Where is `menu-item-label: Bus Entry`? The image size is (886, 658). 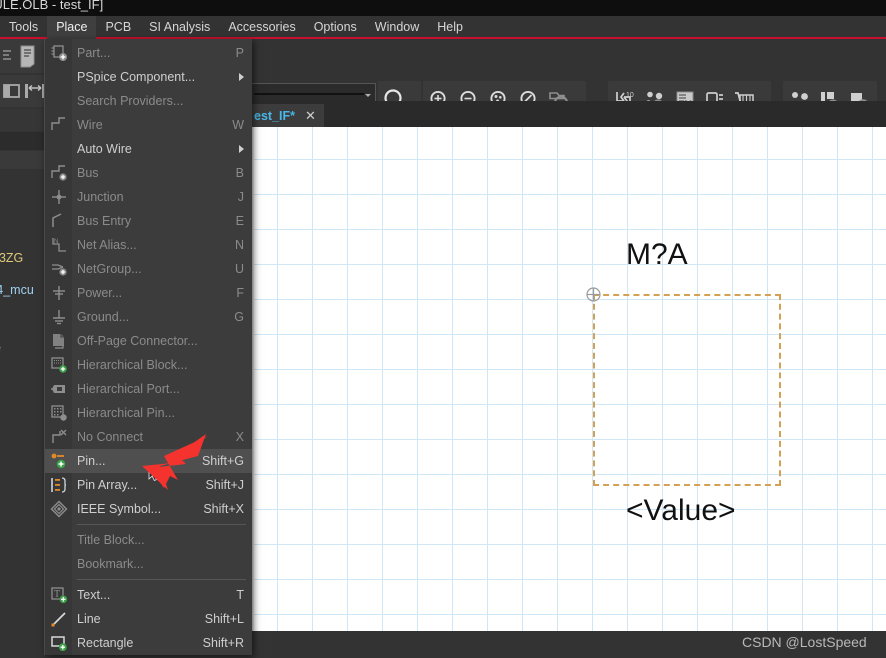
menu-item-label: Bus Entry is located at coordinates (104, 221).